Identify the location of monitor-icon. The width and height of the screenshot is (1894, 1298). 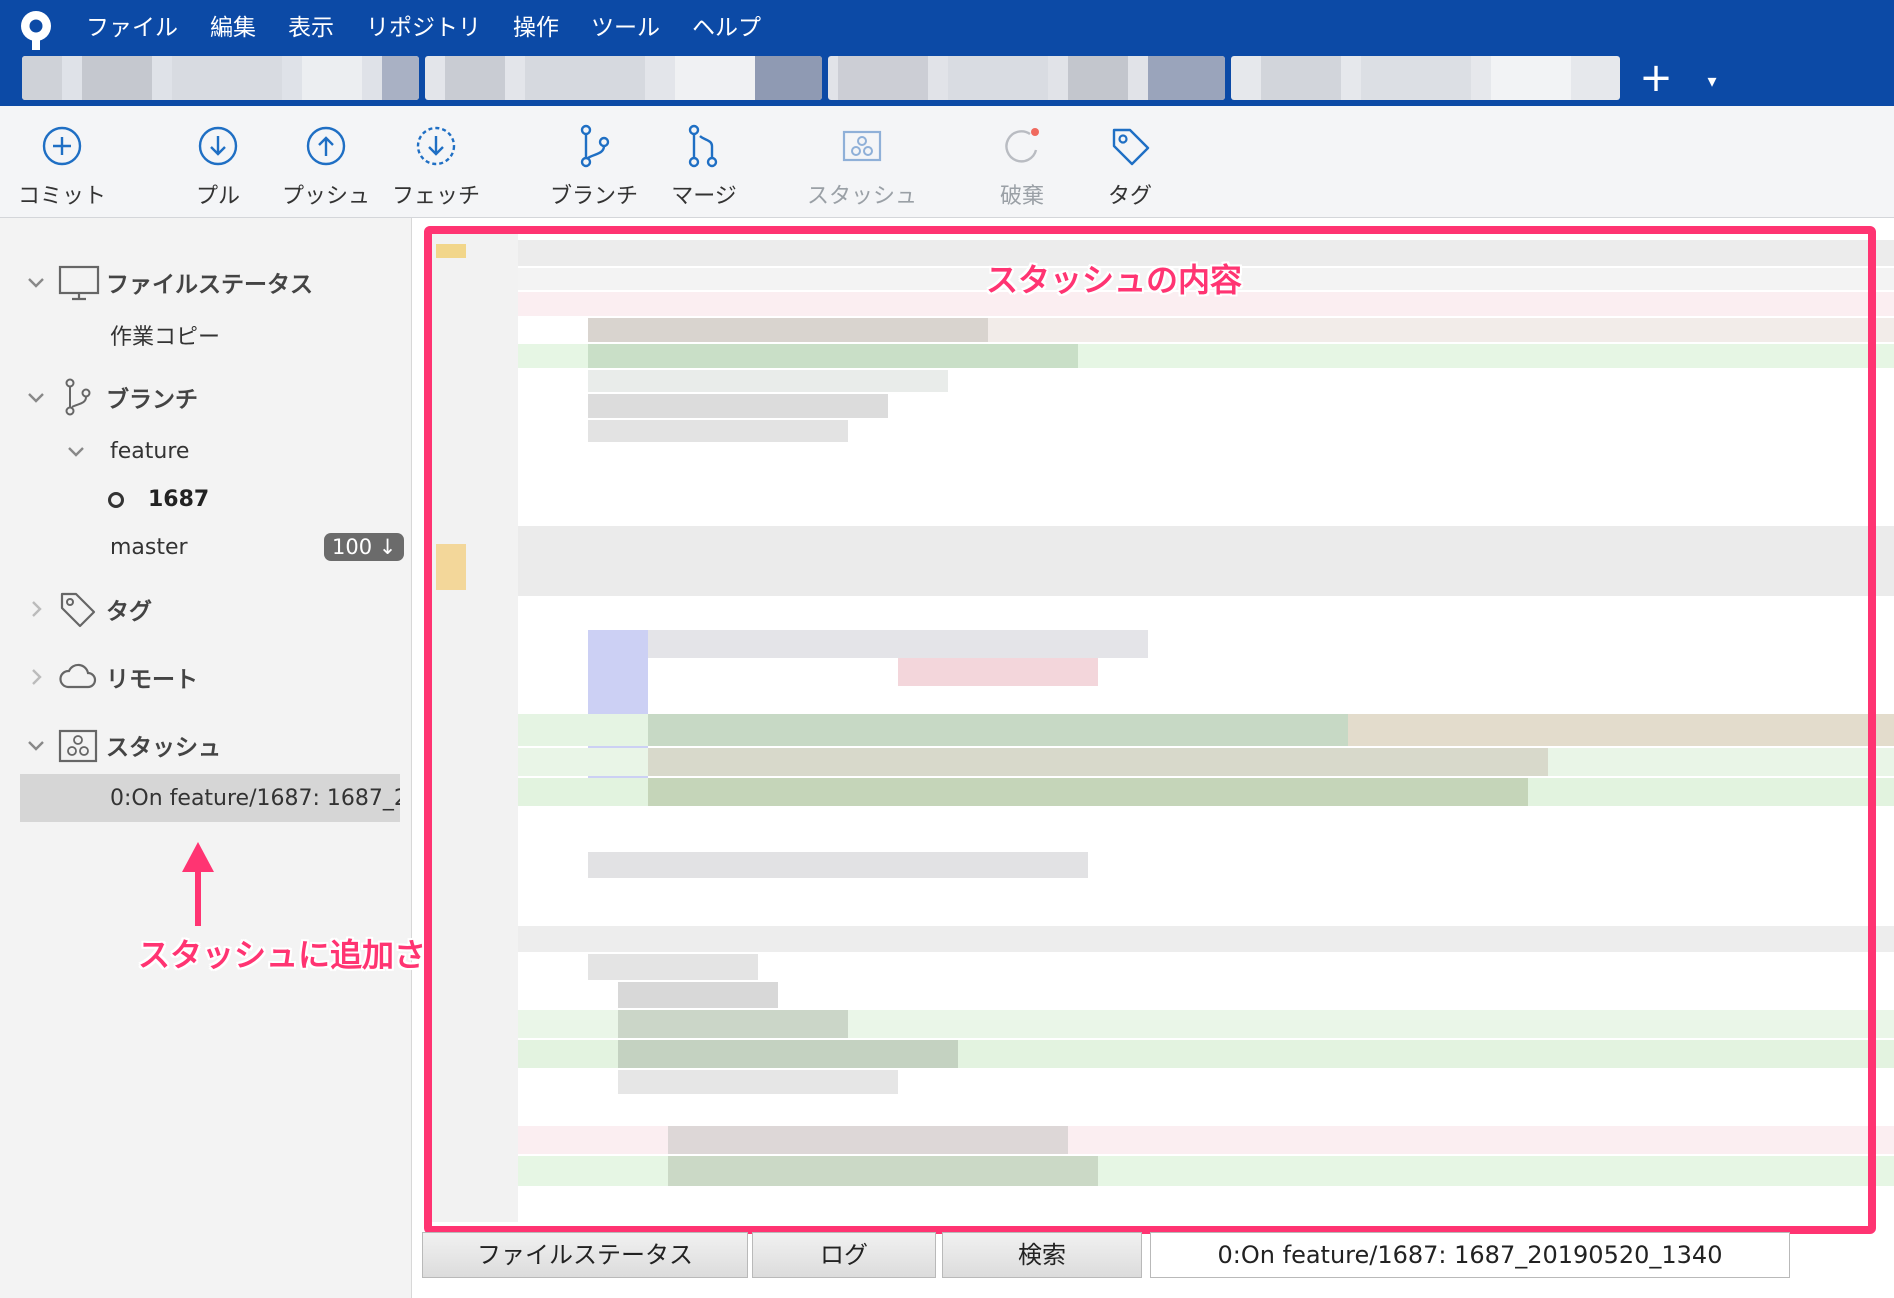
(79, 283).